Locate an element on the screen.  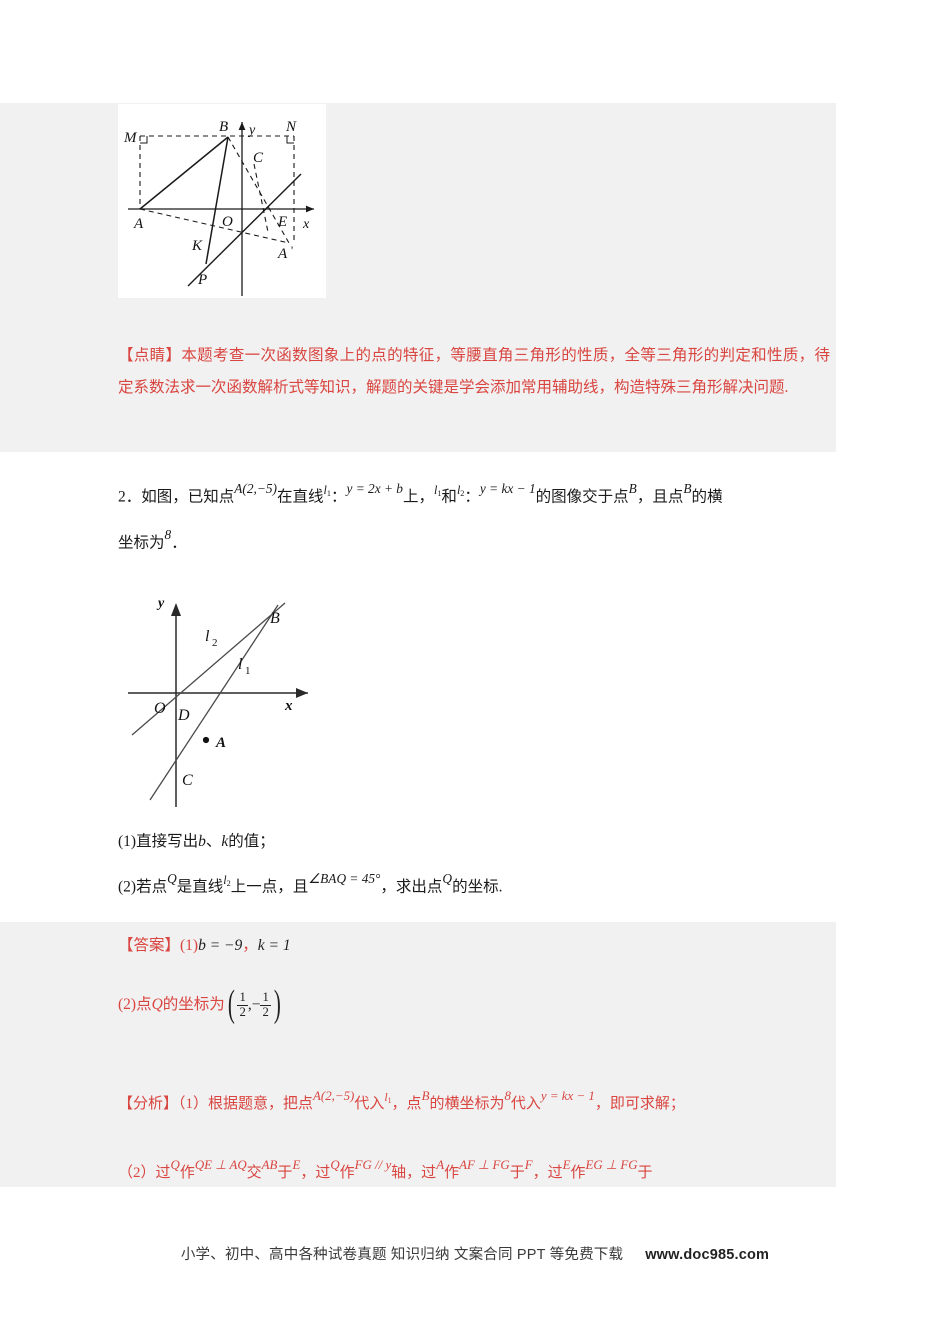
question-mid-5: 的横 is located at coordinates (707, 497).